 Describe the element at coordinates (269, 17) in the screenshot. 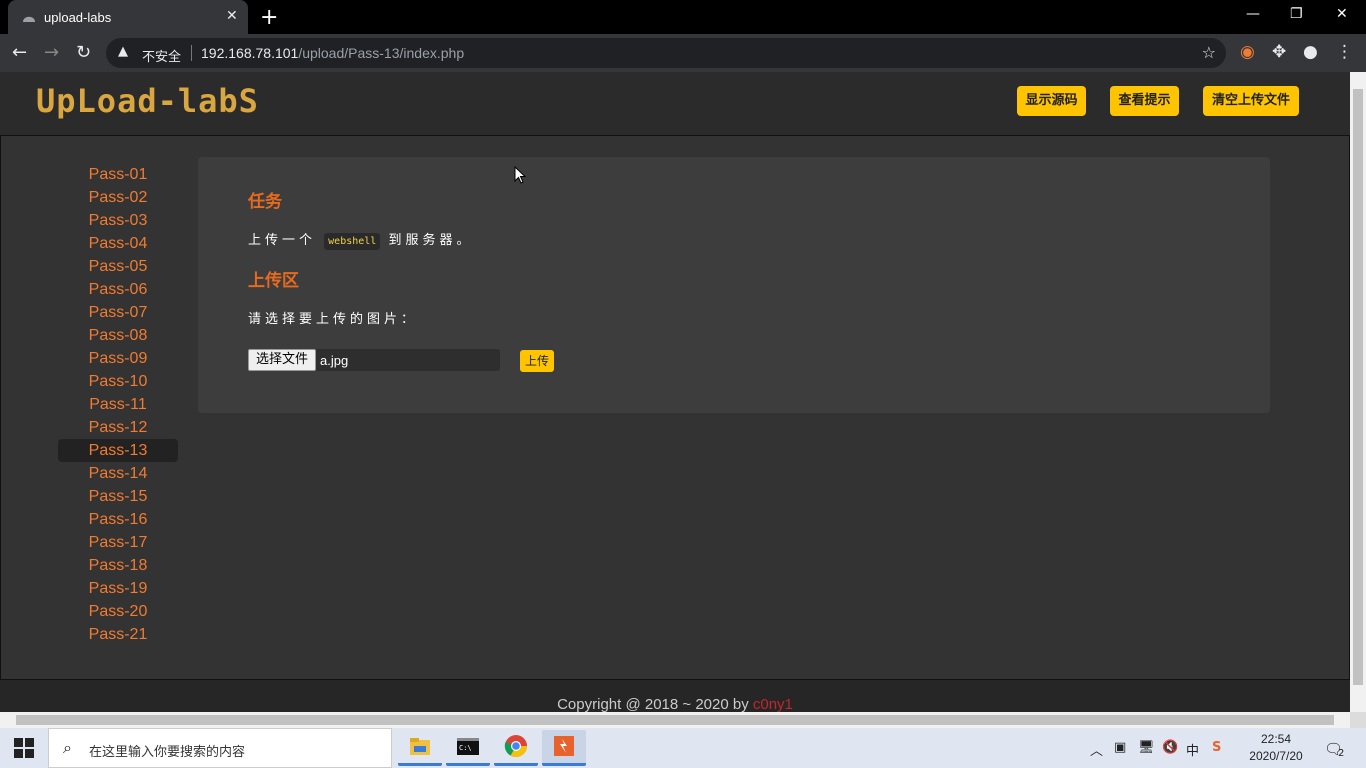

I see `new-tab-icon: +` at that location.